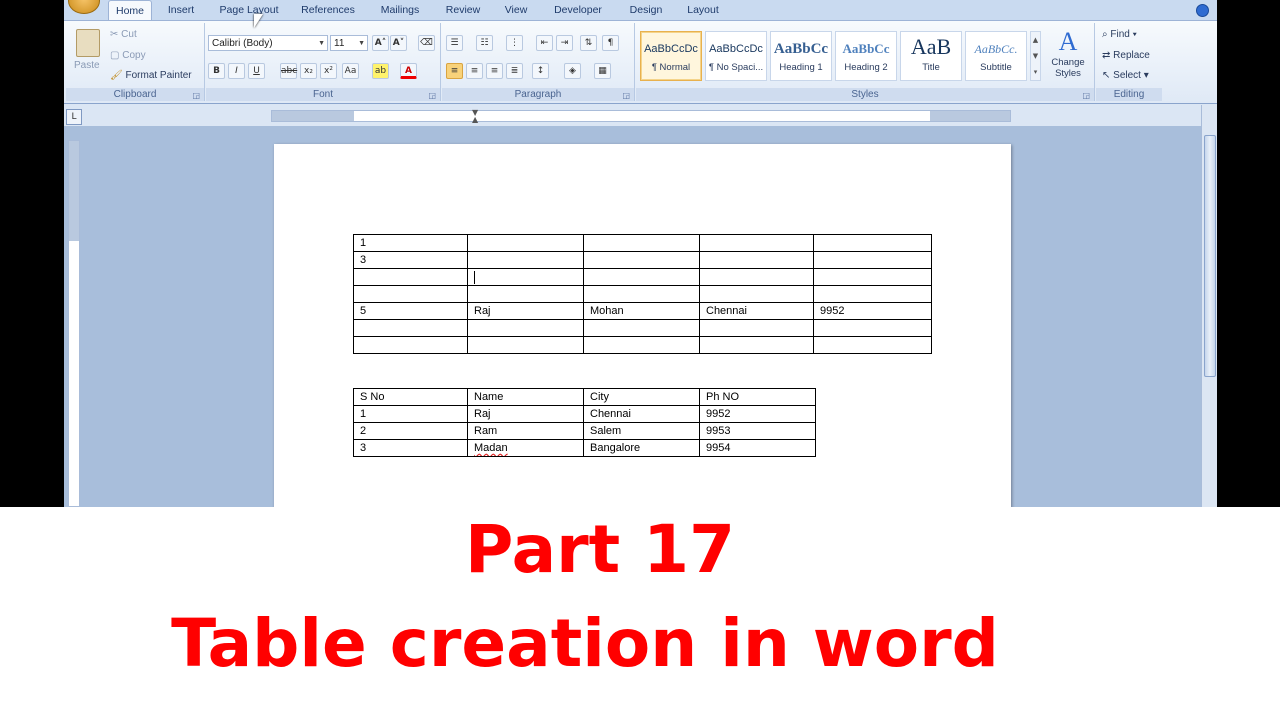 The image size is (1280, 720). Describe the element at coordinates (408, 71) in the screenshot. I see `font-color-icon: A` at that location.